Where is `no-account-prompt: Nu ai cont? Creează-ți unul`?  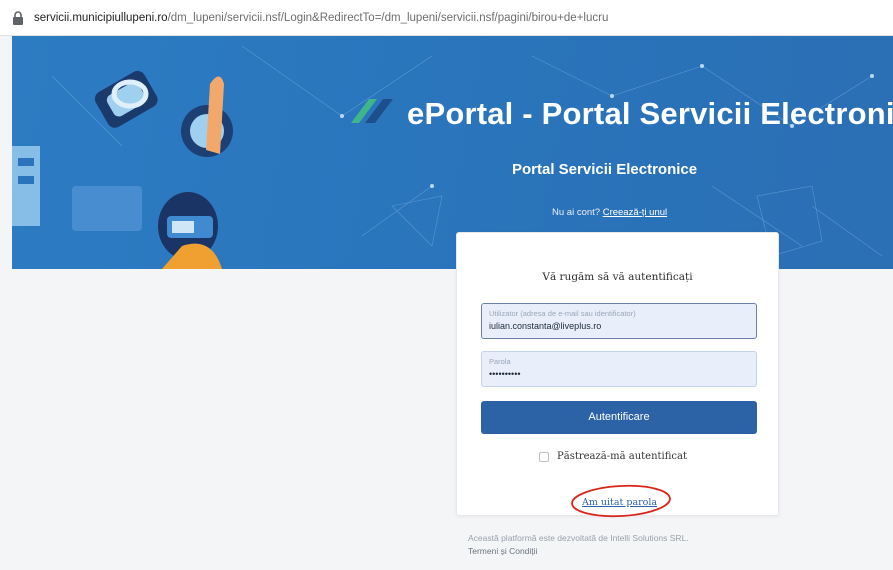
no-account-prompt: Nu ai cont? Creează-ți unul is located at coordinates (609, 212).